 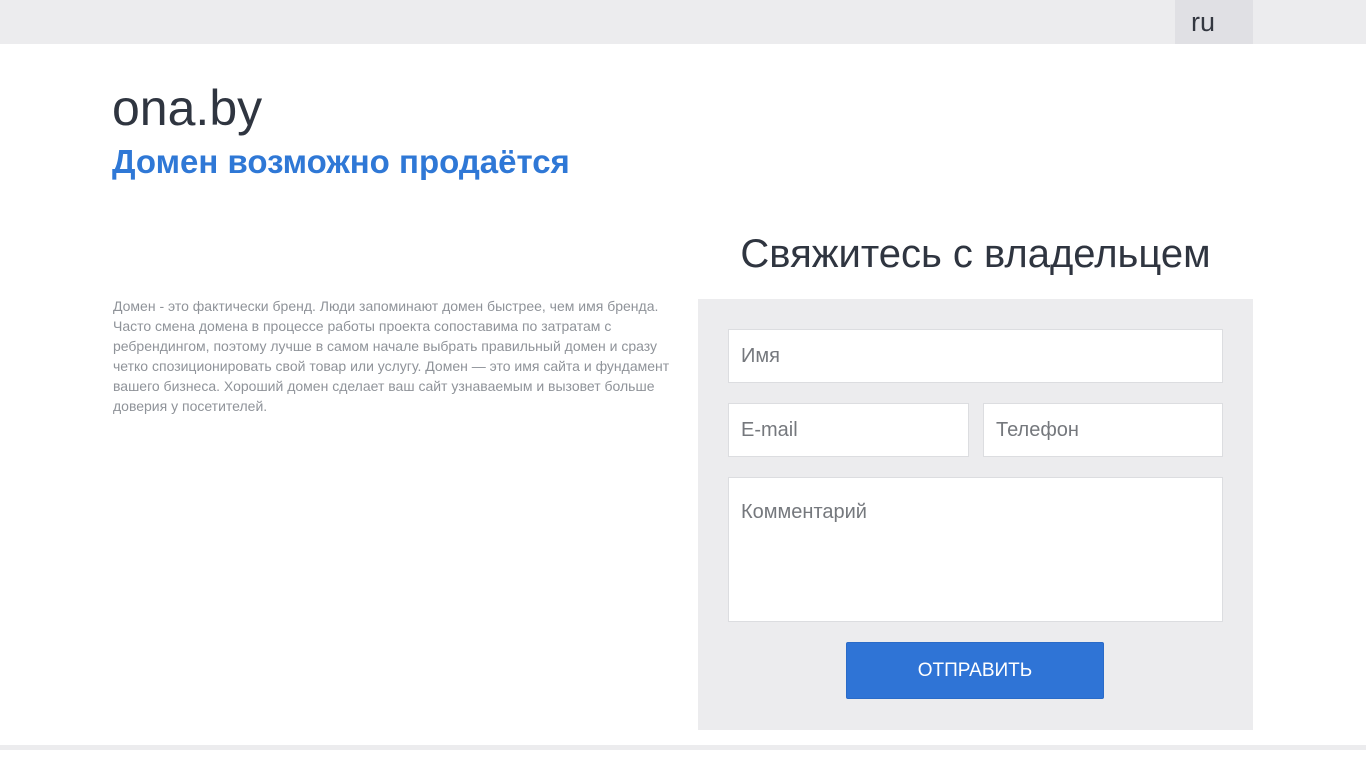 I want to click on name-input, so click(x=975, y=356).